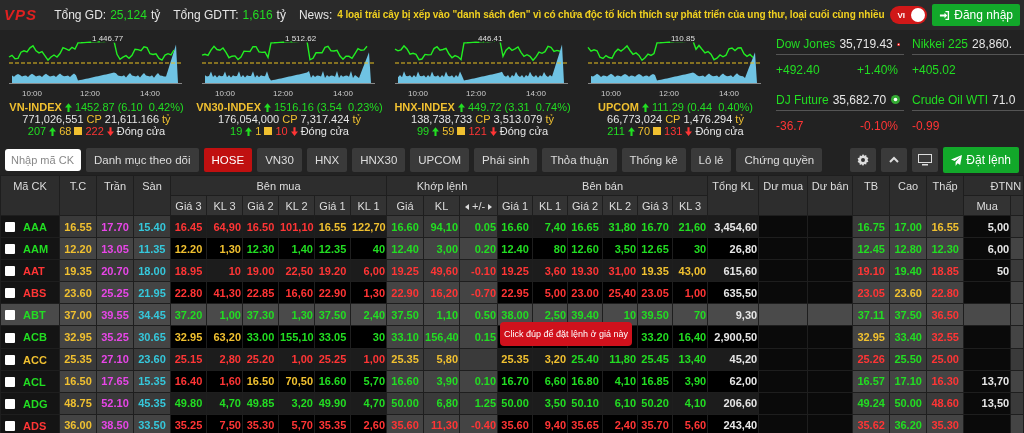 This screenshot has width=1024, height=433. I want to click on ask-value: 31,00, so click(622, 270).